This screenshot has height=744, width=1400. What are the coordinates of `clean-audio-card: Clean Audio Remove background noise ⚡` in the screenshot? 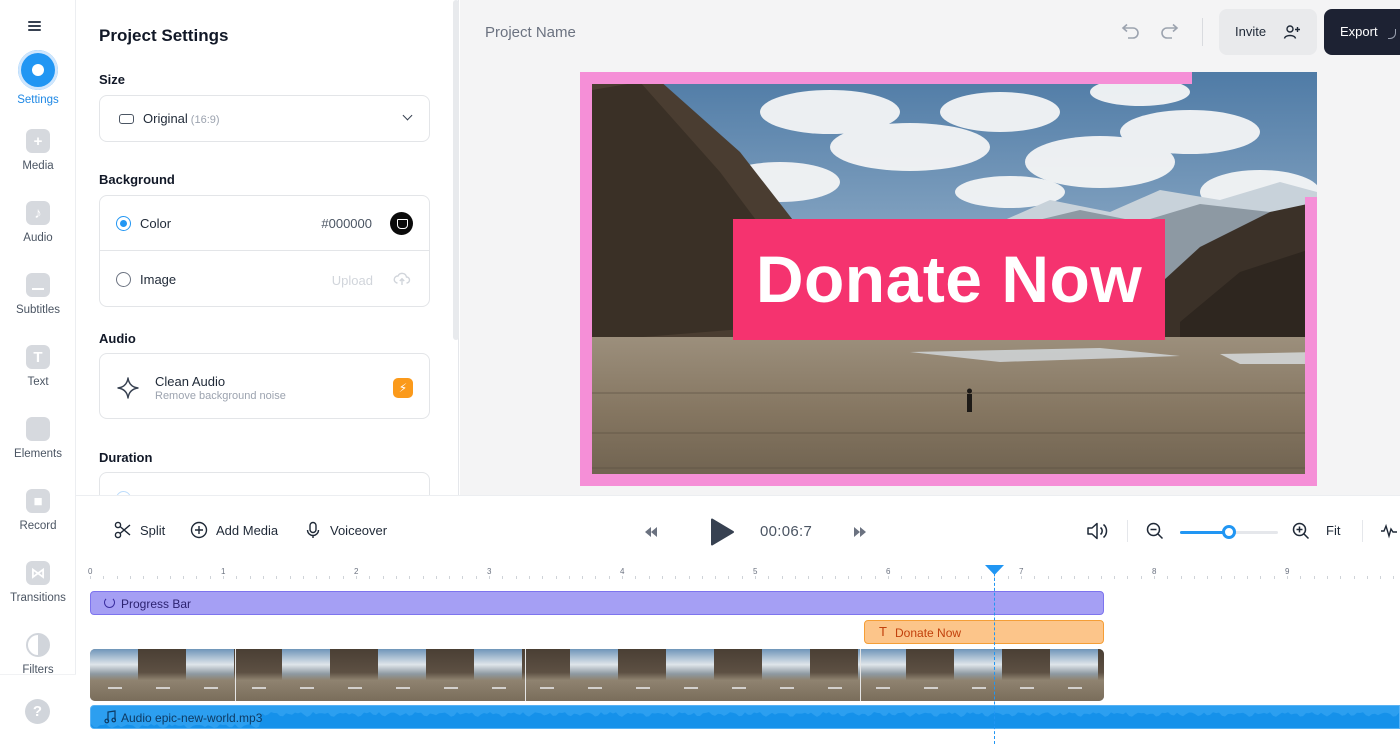 It's located at (264, 386).